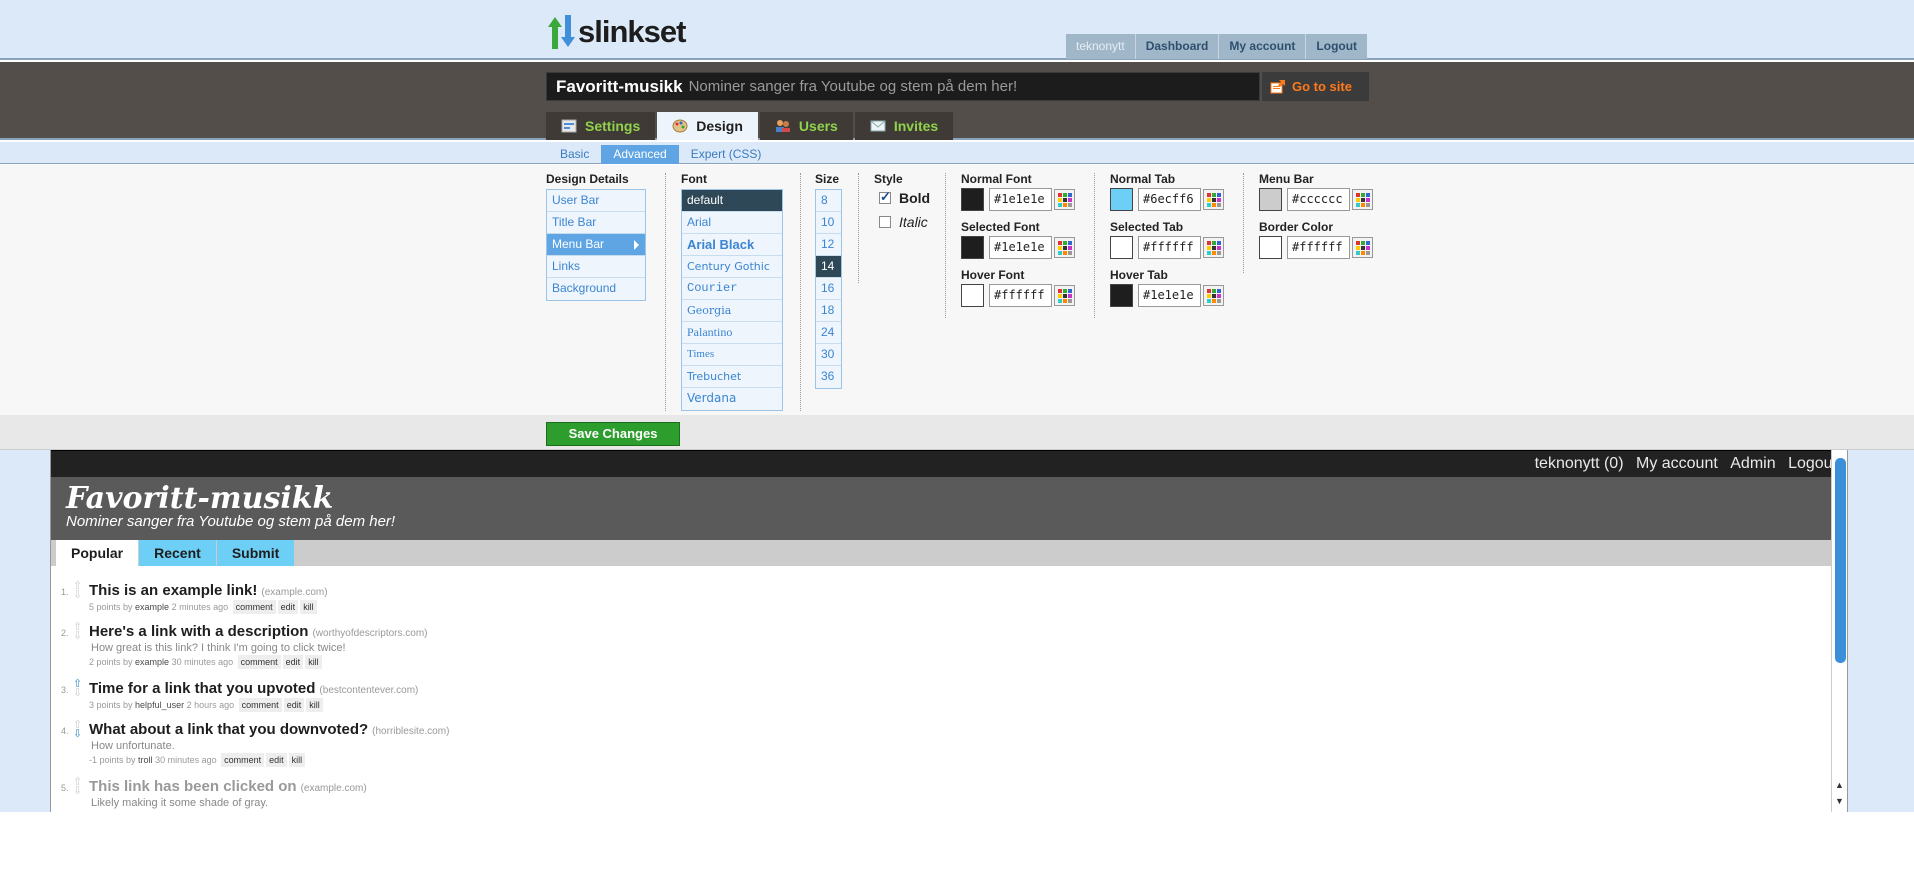 Image resolution: width=1914 pixels, height=879 pixels. Describe the element at coordinates (1176, 46) in the screenshot. I see `topnav-dashboard: Dashboard` at that location.